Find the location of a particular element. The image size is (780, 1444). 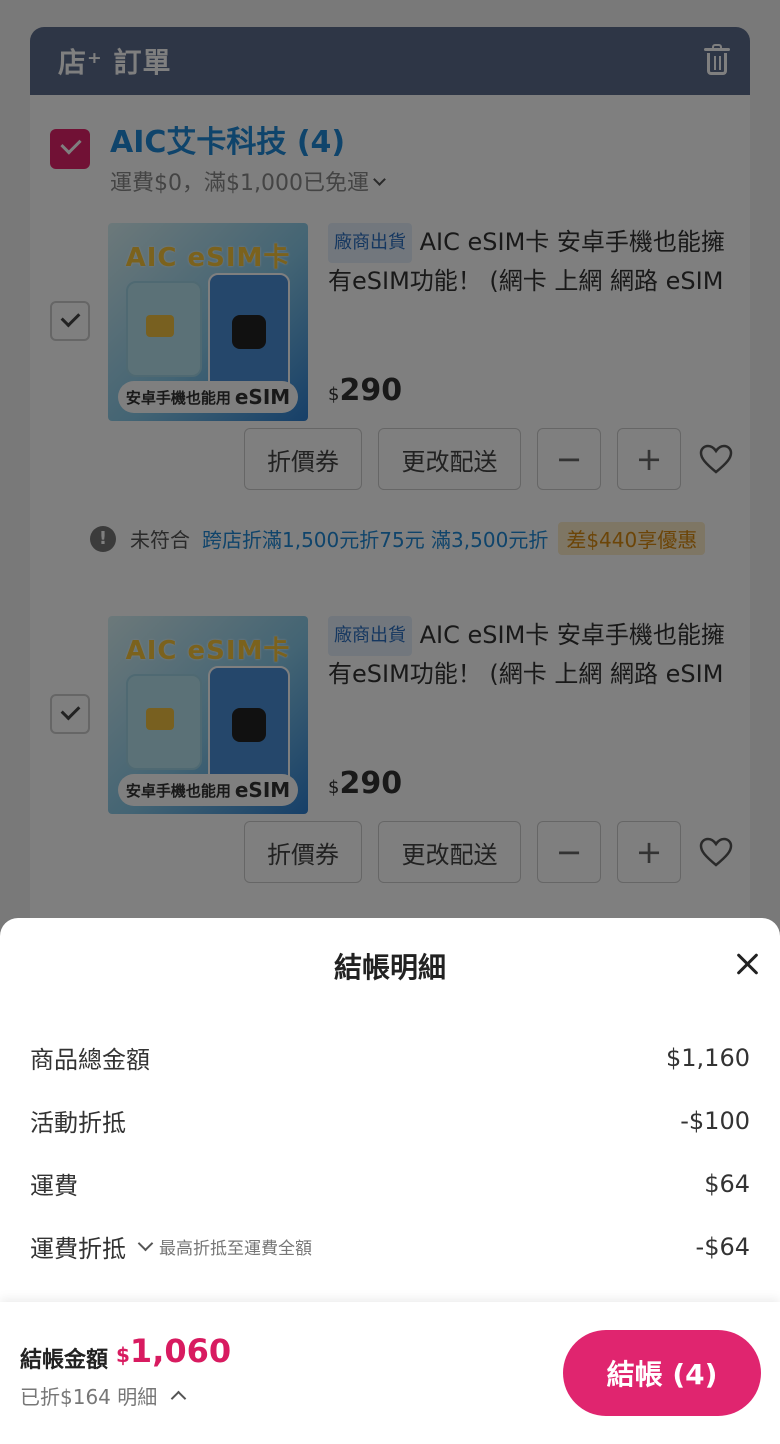

discount-details-toggle: 已折$164 明細 is located at coordinates (103, 1395).